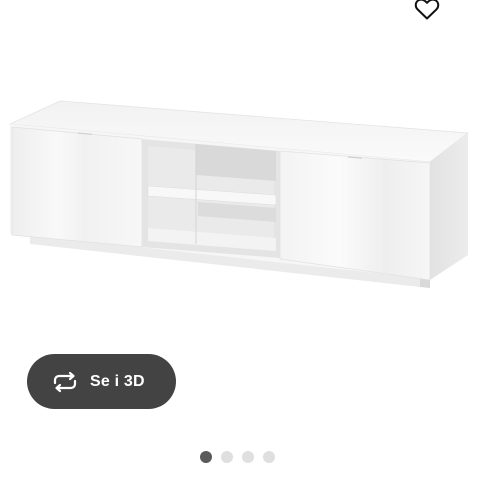  Describe the element at coordinates (65, 382) in the screenshot. I see `rotate-arrows-icon` at that location.